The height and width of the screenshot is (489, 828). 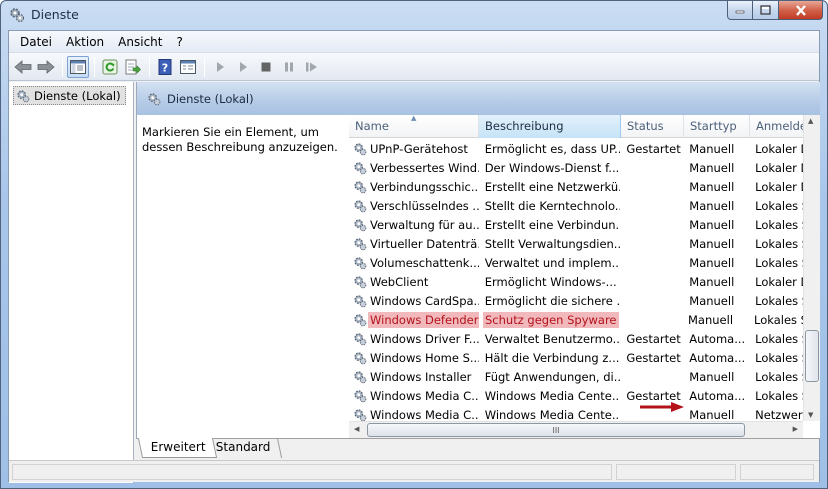 I want to click on forward-button, so click(x=46, y=67).